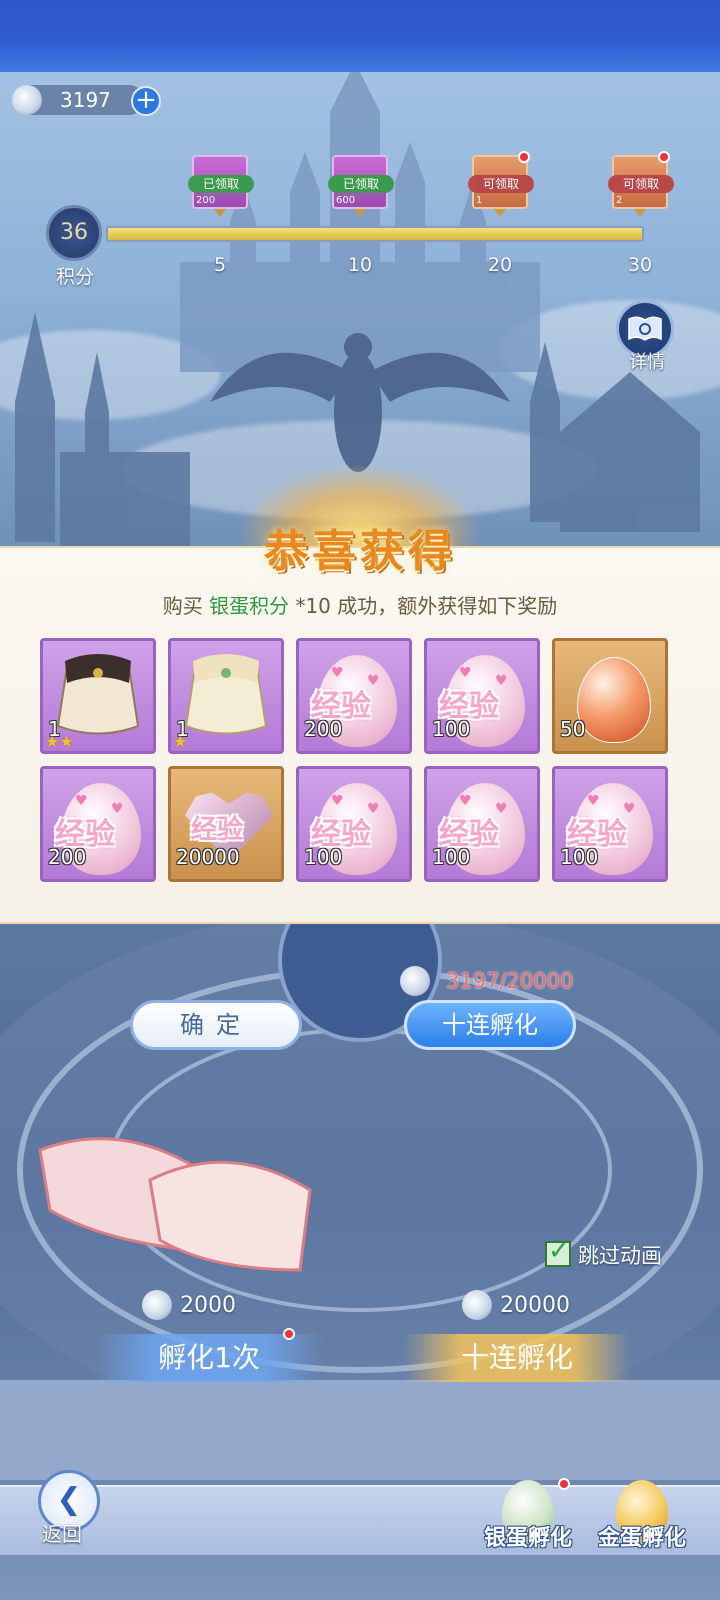  Describe the element at coordinates (220, 265) in the screenshot. I see `milestone-points: 5` at that location.